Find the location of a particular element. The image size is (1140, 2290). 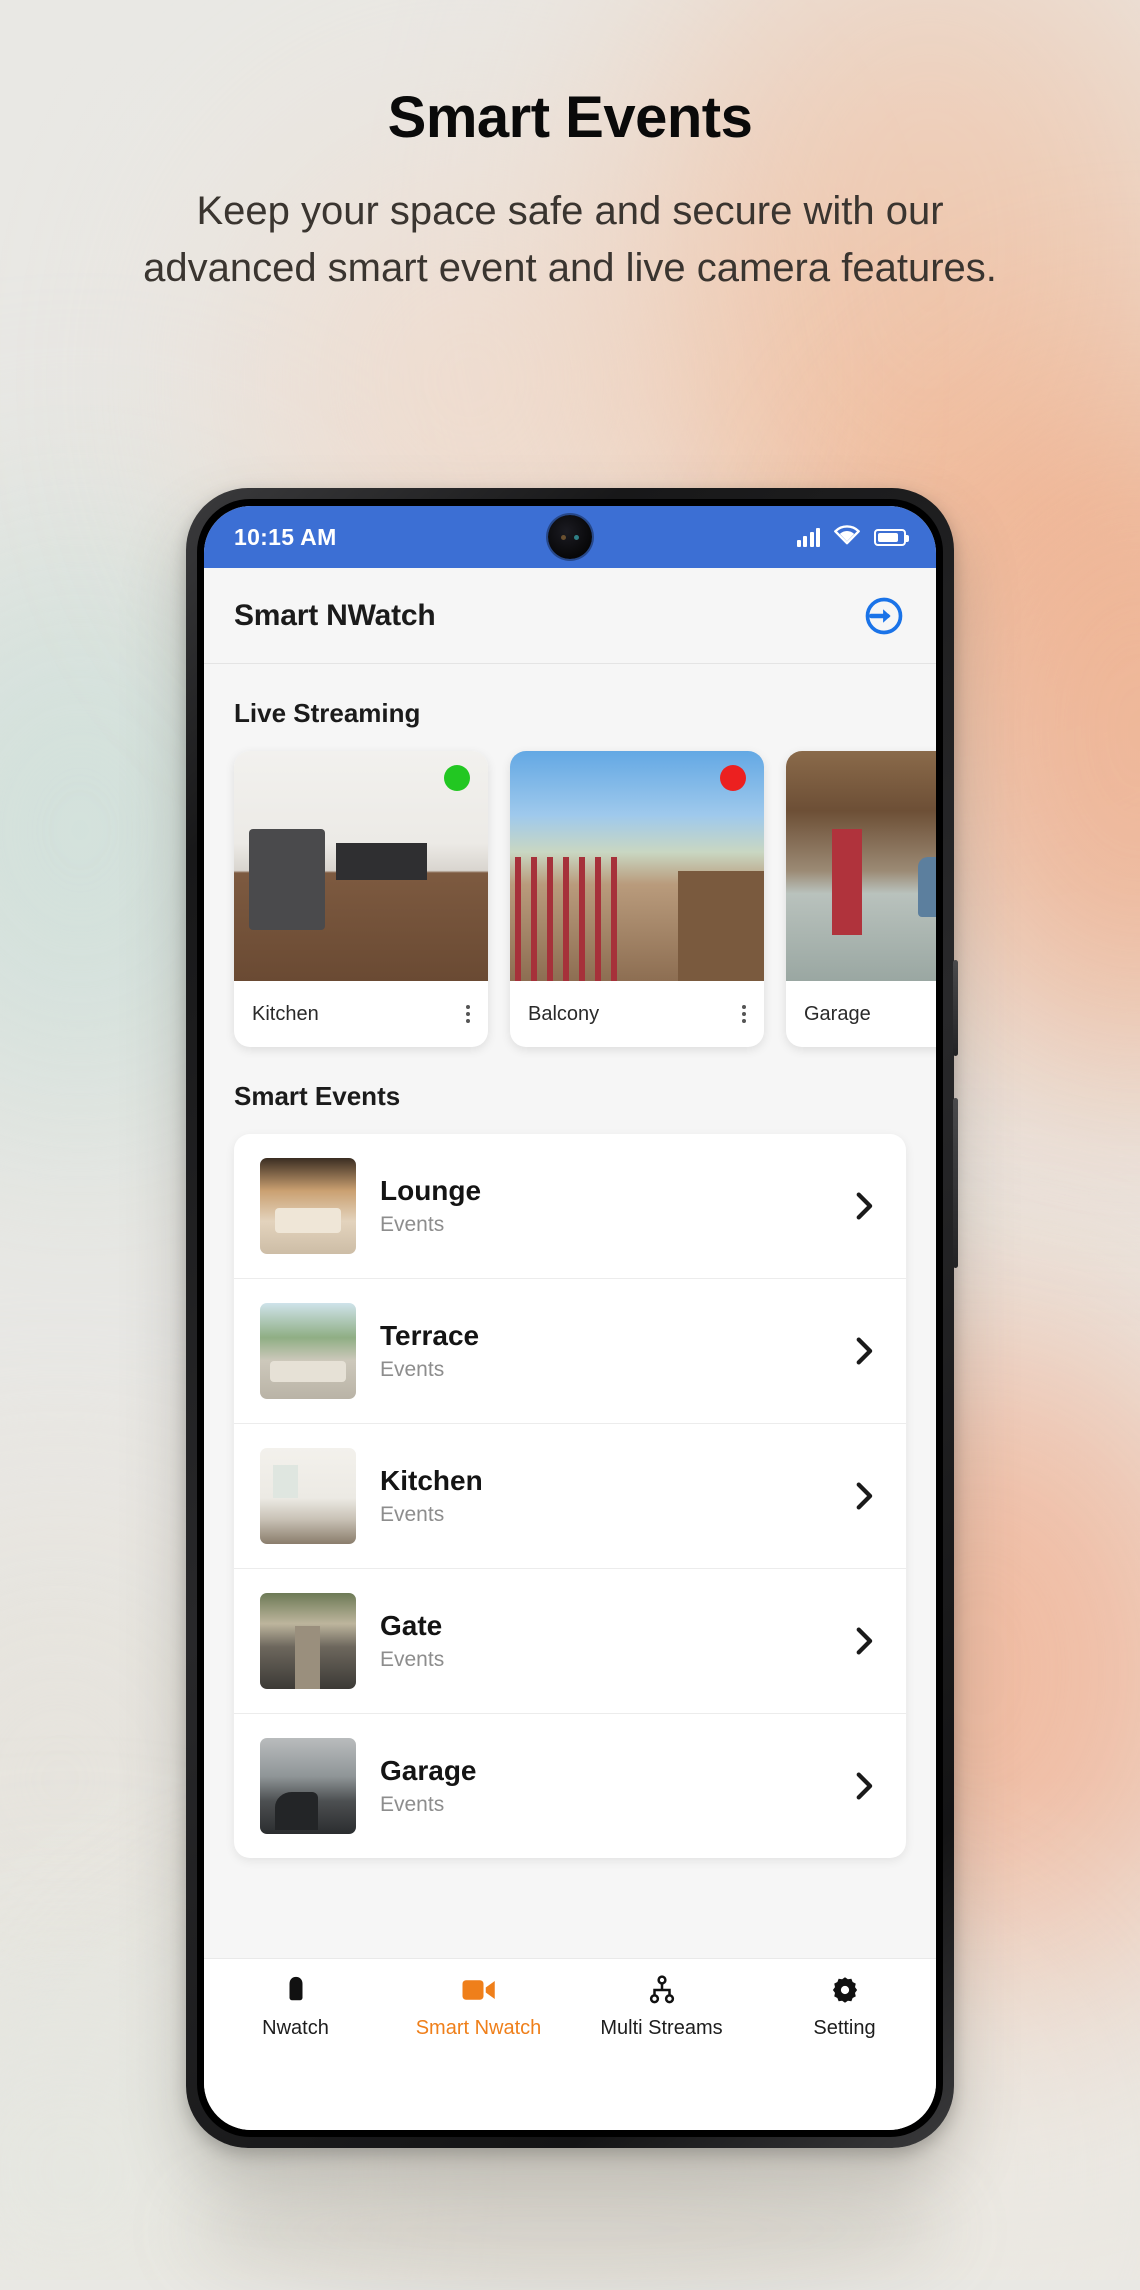

status-icons is located at coordinates (852, 537).